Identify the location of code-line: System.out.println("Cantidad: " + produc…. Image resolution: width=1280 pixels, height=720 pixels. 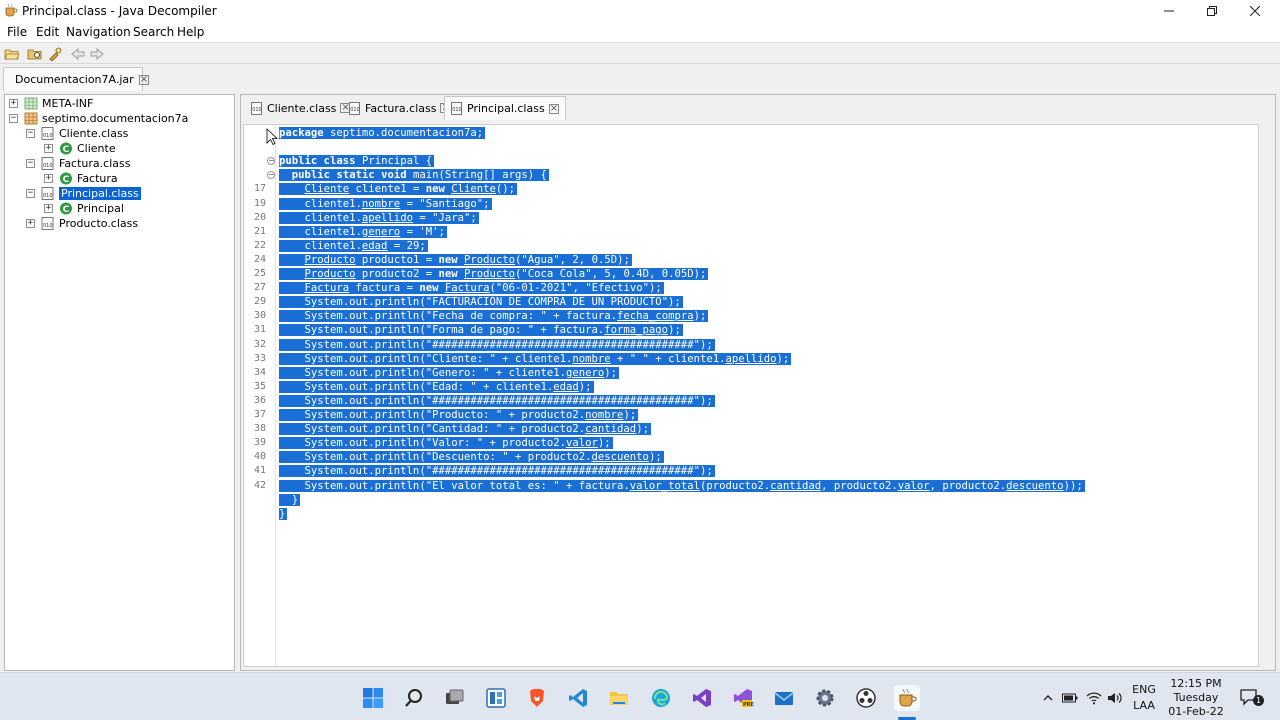
(465, 429).